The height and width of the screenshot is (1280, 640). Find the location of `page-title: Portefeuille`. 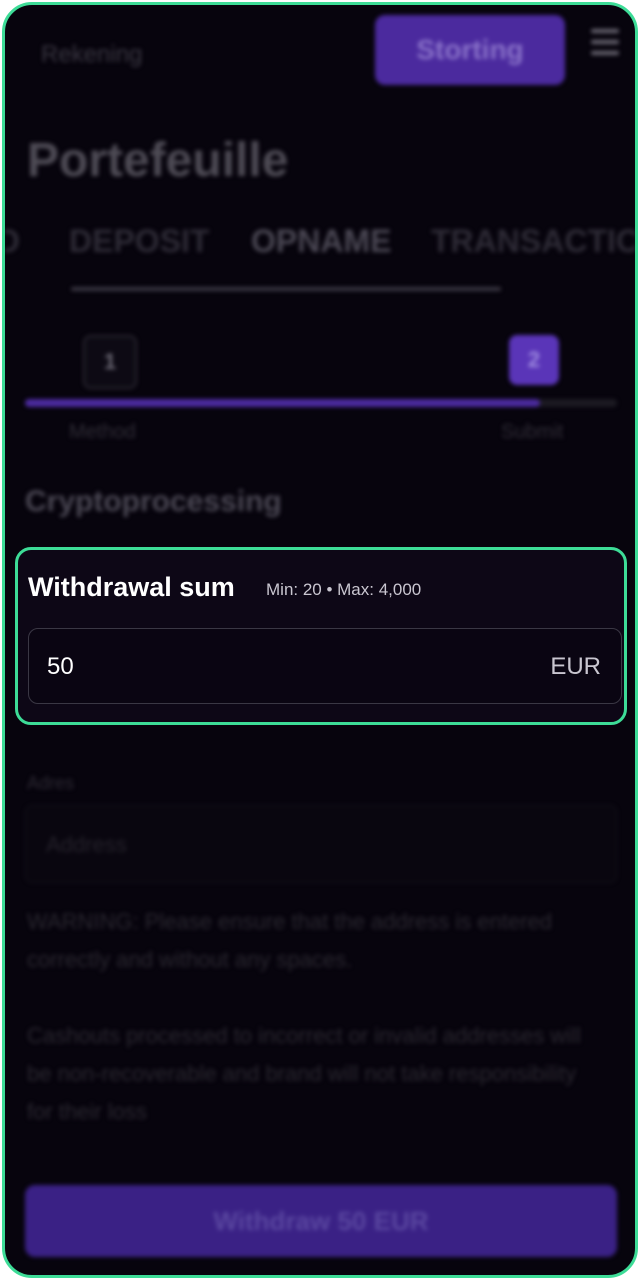

page-title: Portefeuille is located at coordinates (158, 160).